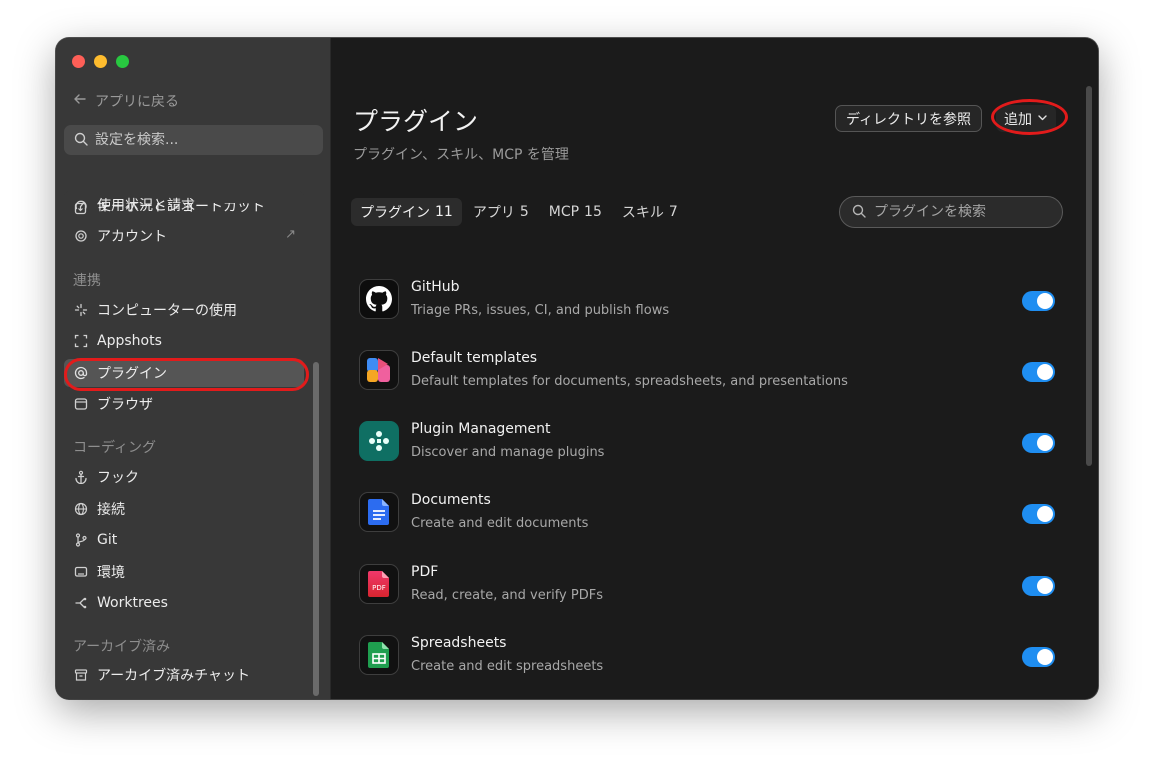 The image size is (1154, 774). I want to click on sidebar-item-archived-chats: アーカイブ済みチャット, so click(184, 675).